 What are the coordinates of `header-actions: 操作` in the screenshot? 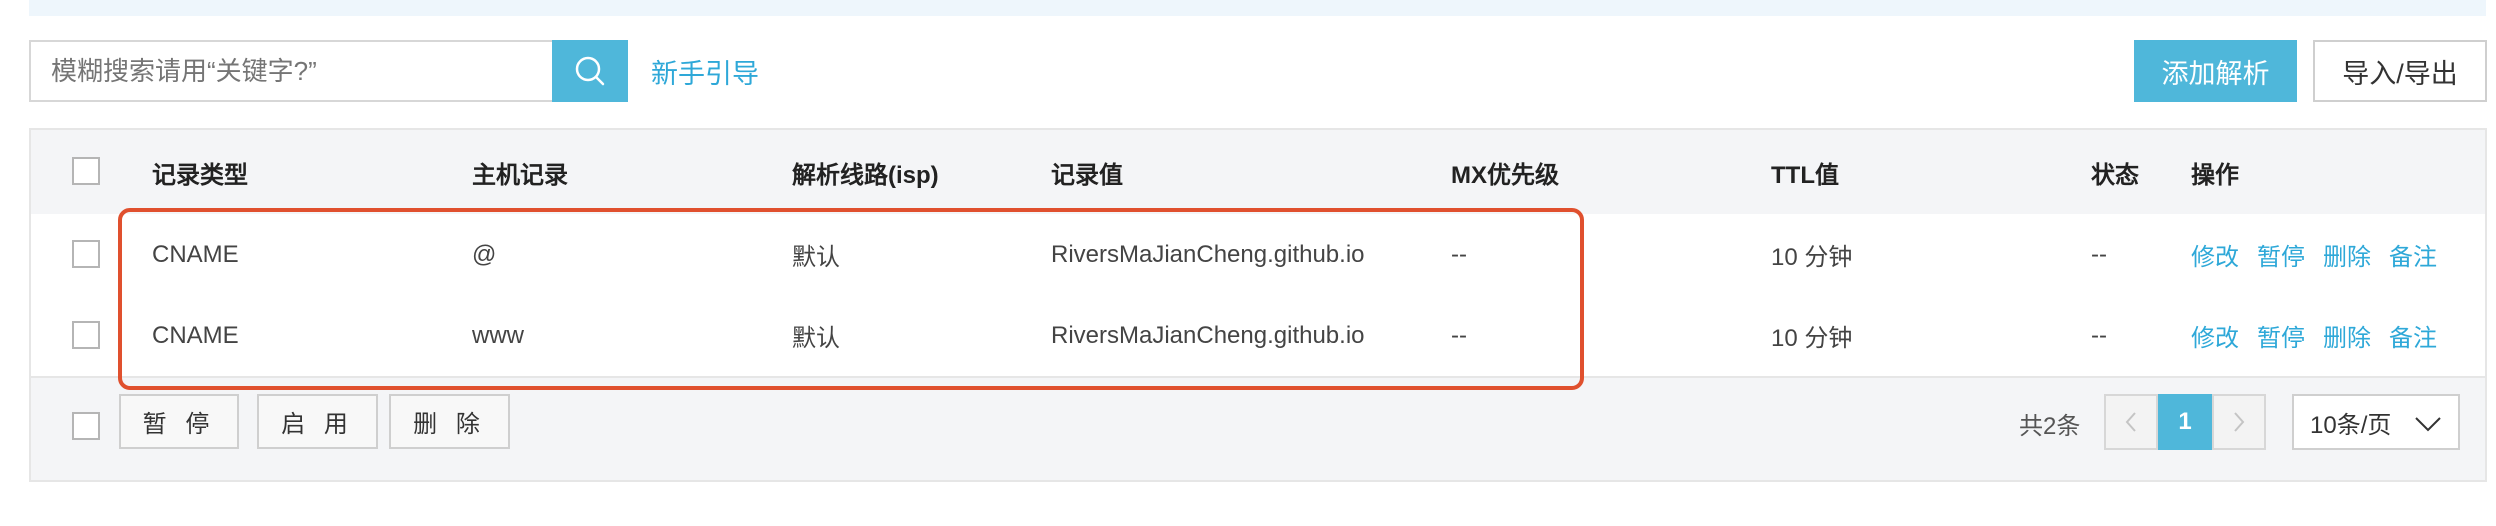 It's located at (2215, 175).